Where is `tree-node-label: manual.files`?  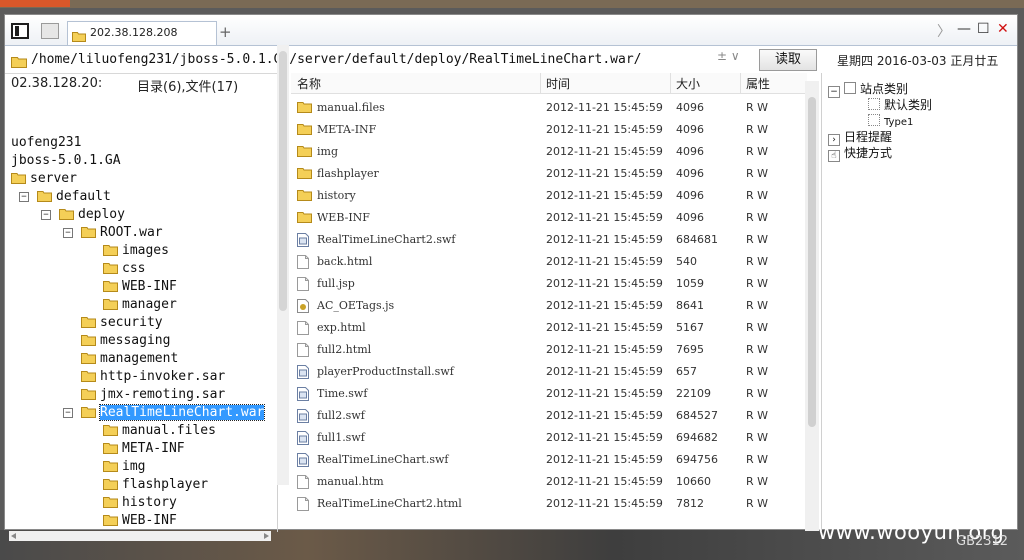
tree-node-label: manual.files is located at coordinates (169, 430).